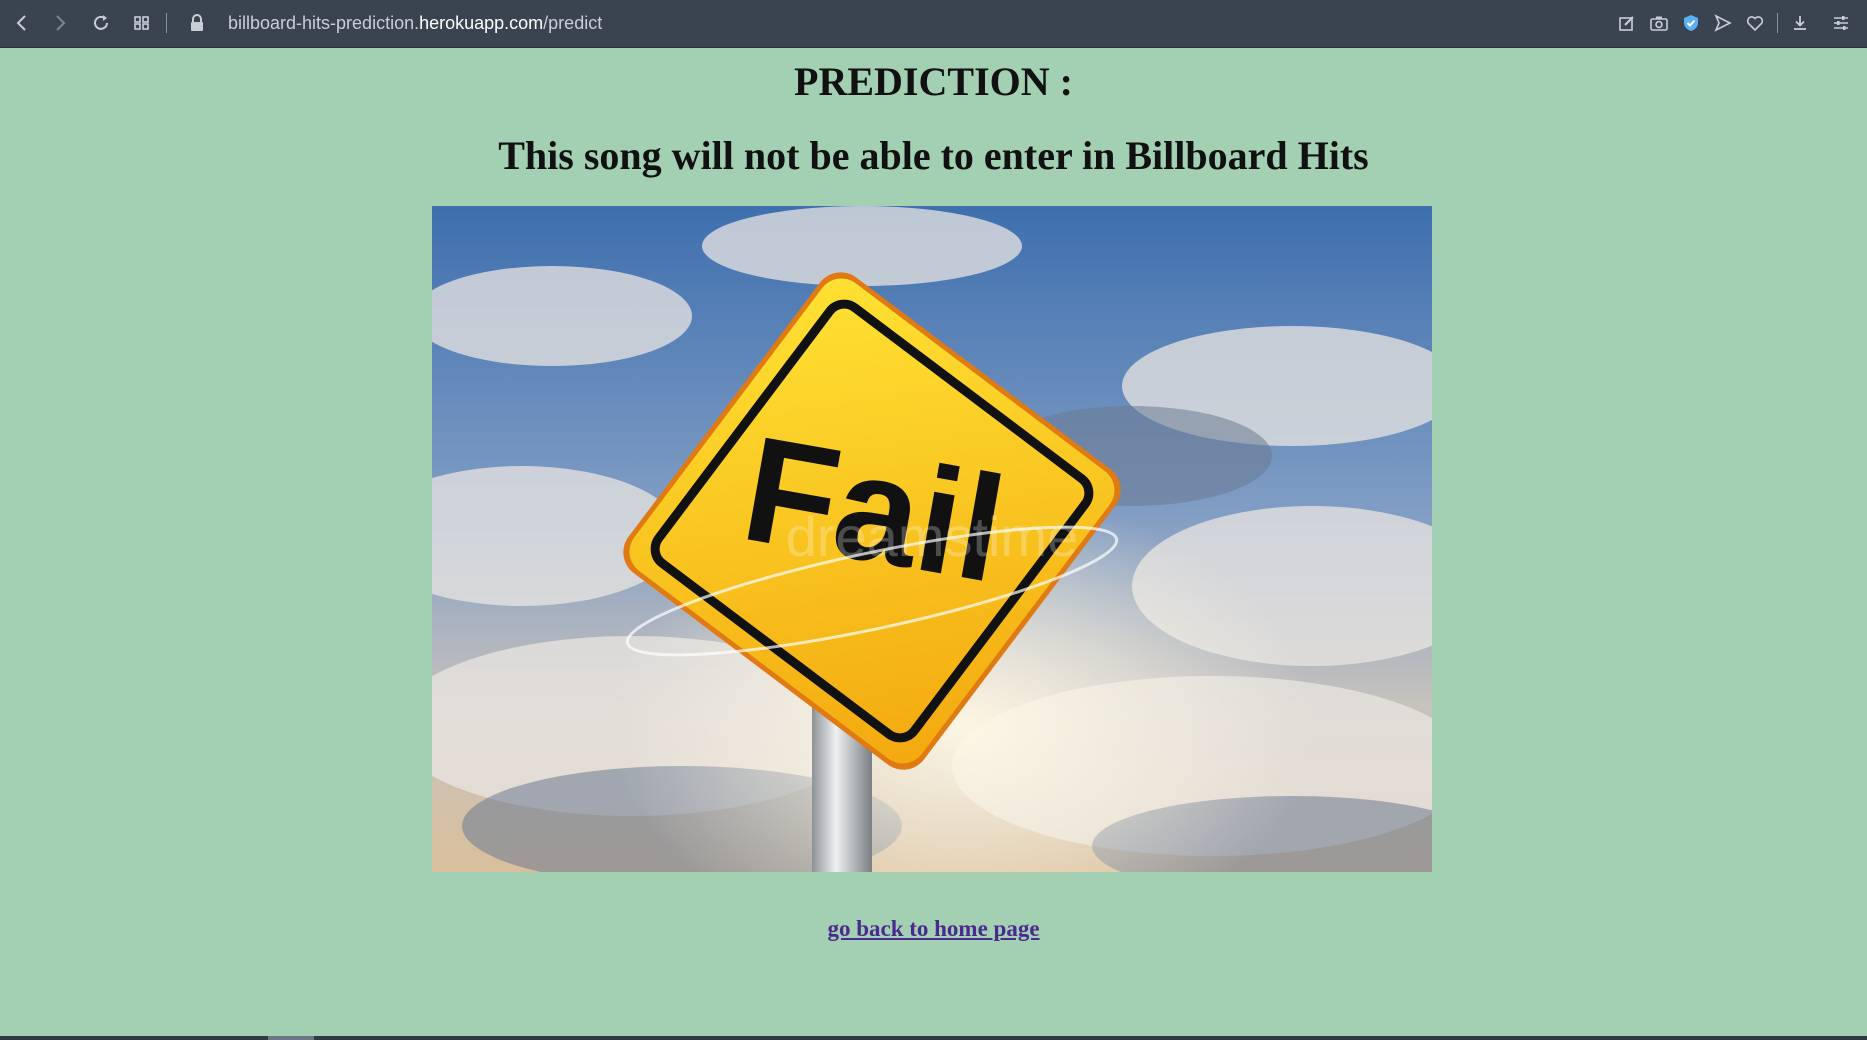 The width and height of the screenshot is (1867, 1040). I want to click on chevron-left-icon, so click(21, 23).